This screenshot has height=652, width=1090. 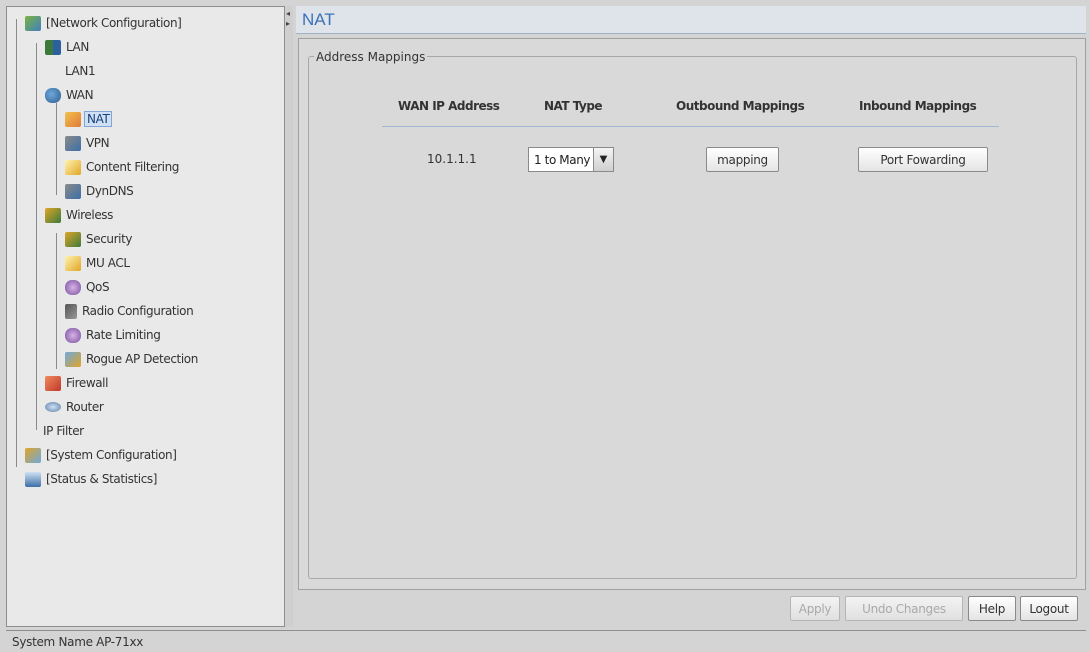 What do you see at coordinates (53, 95) in the screenshot?
I see `wan-icon` at bounding box center [53, 95].